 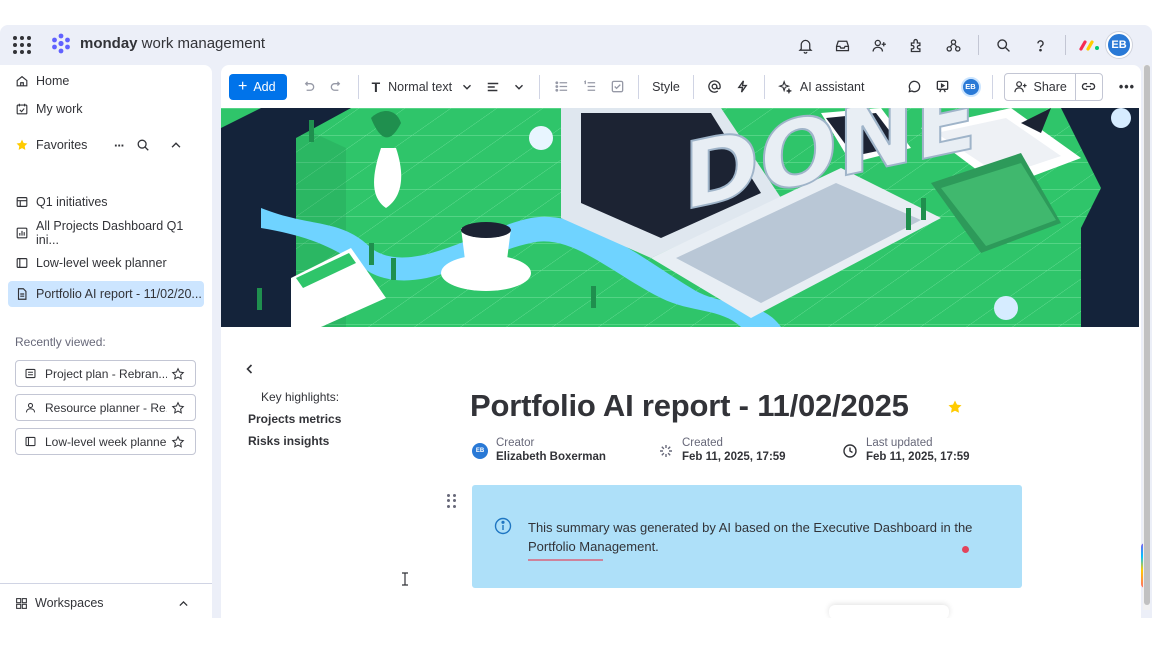 I want to click on workspaces-grid-icon, so click(x=21, y=603).